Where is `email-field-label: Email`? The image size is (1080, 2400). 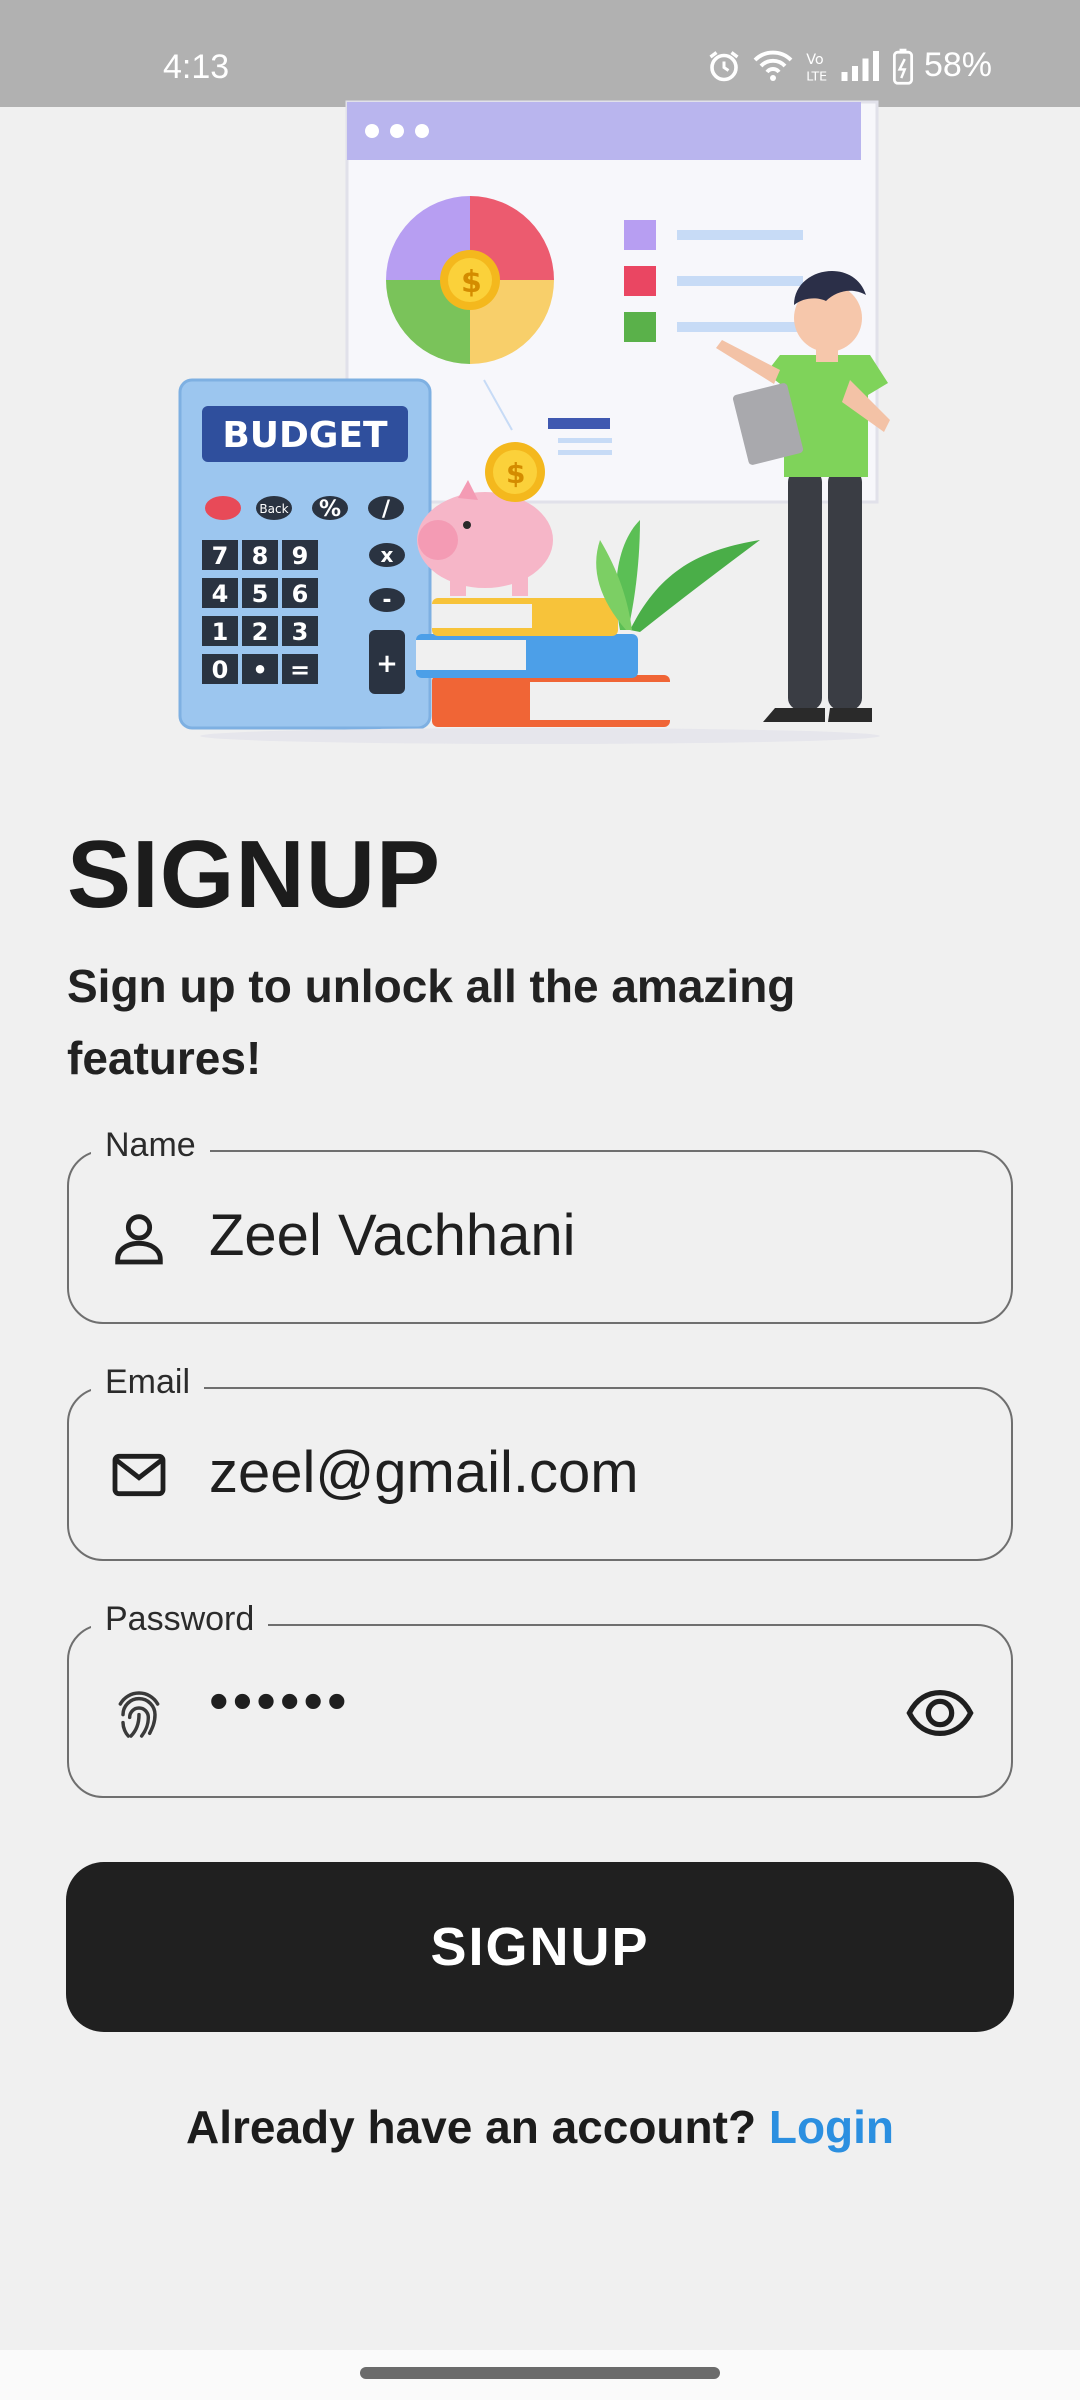
email-field-label: Email is located at coordinates (148, 1382).